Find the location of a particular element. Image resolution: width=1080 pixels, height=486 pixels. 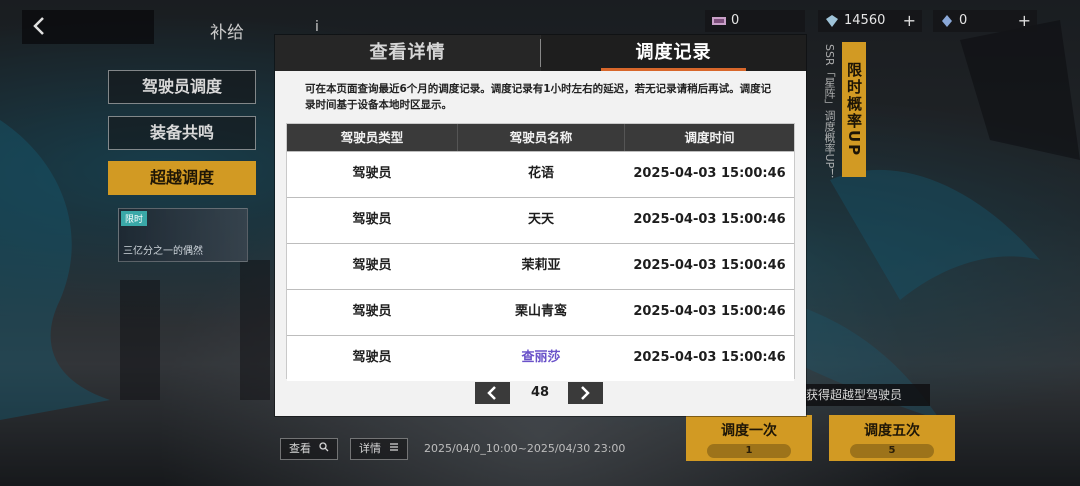

header-dispatch-time: 调度时间 is located at coordinates (709, 137).